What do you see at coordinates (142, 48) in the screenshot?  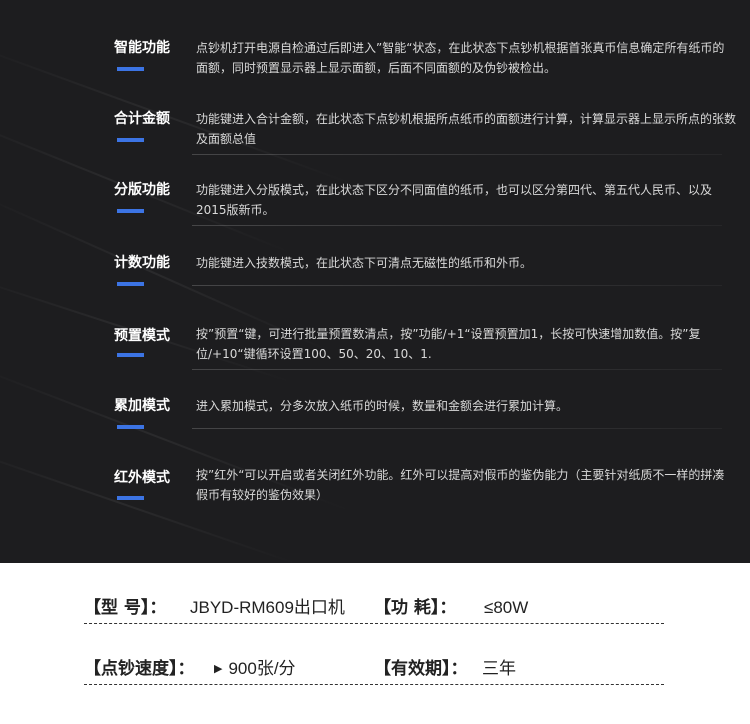 I see `feature-title: 智能功能` at bounding box center [142, 48].